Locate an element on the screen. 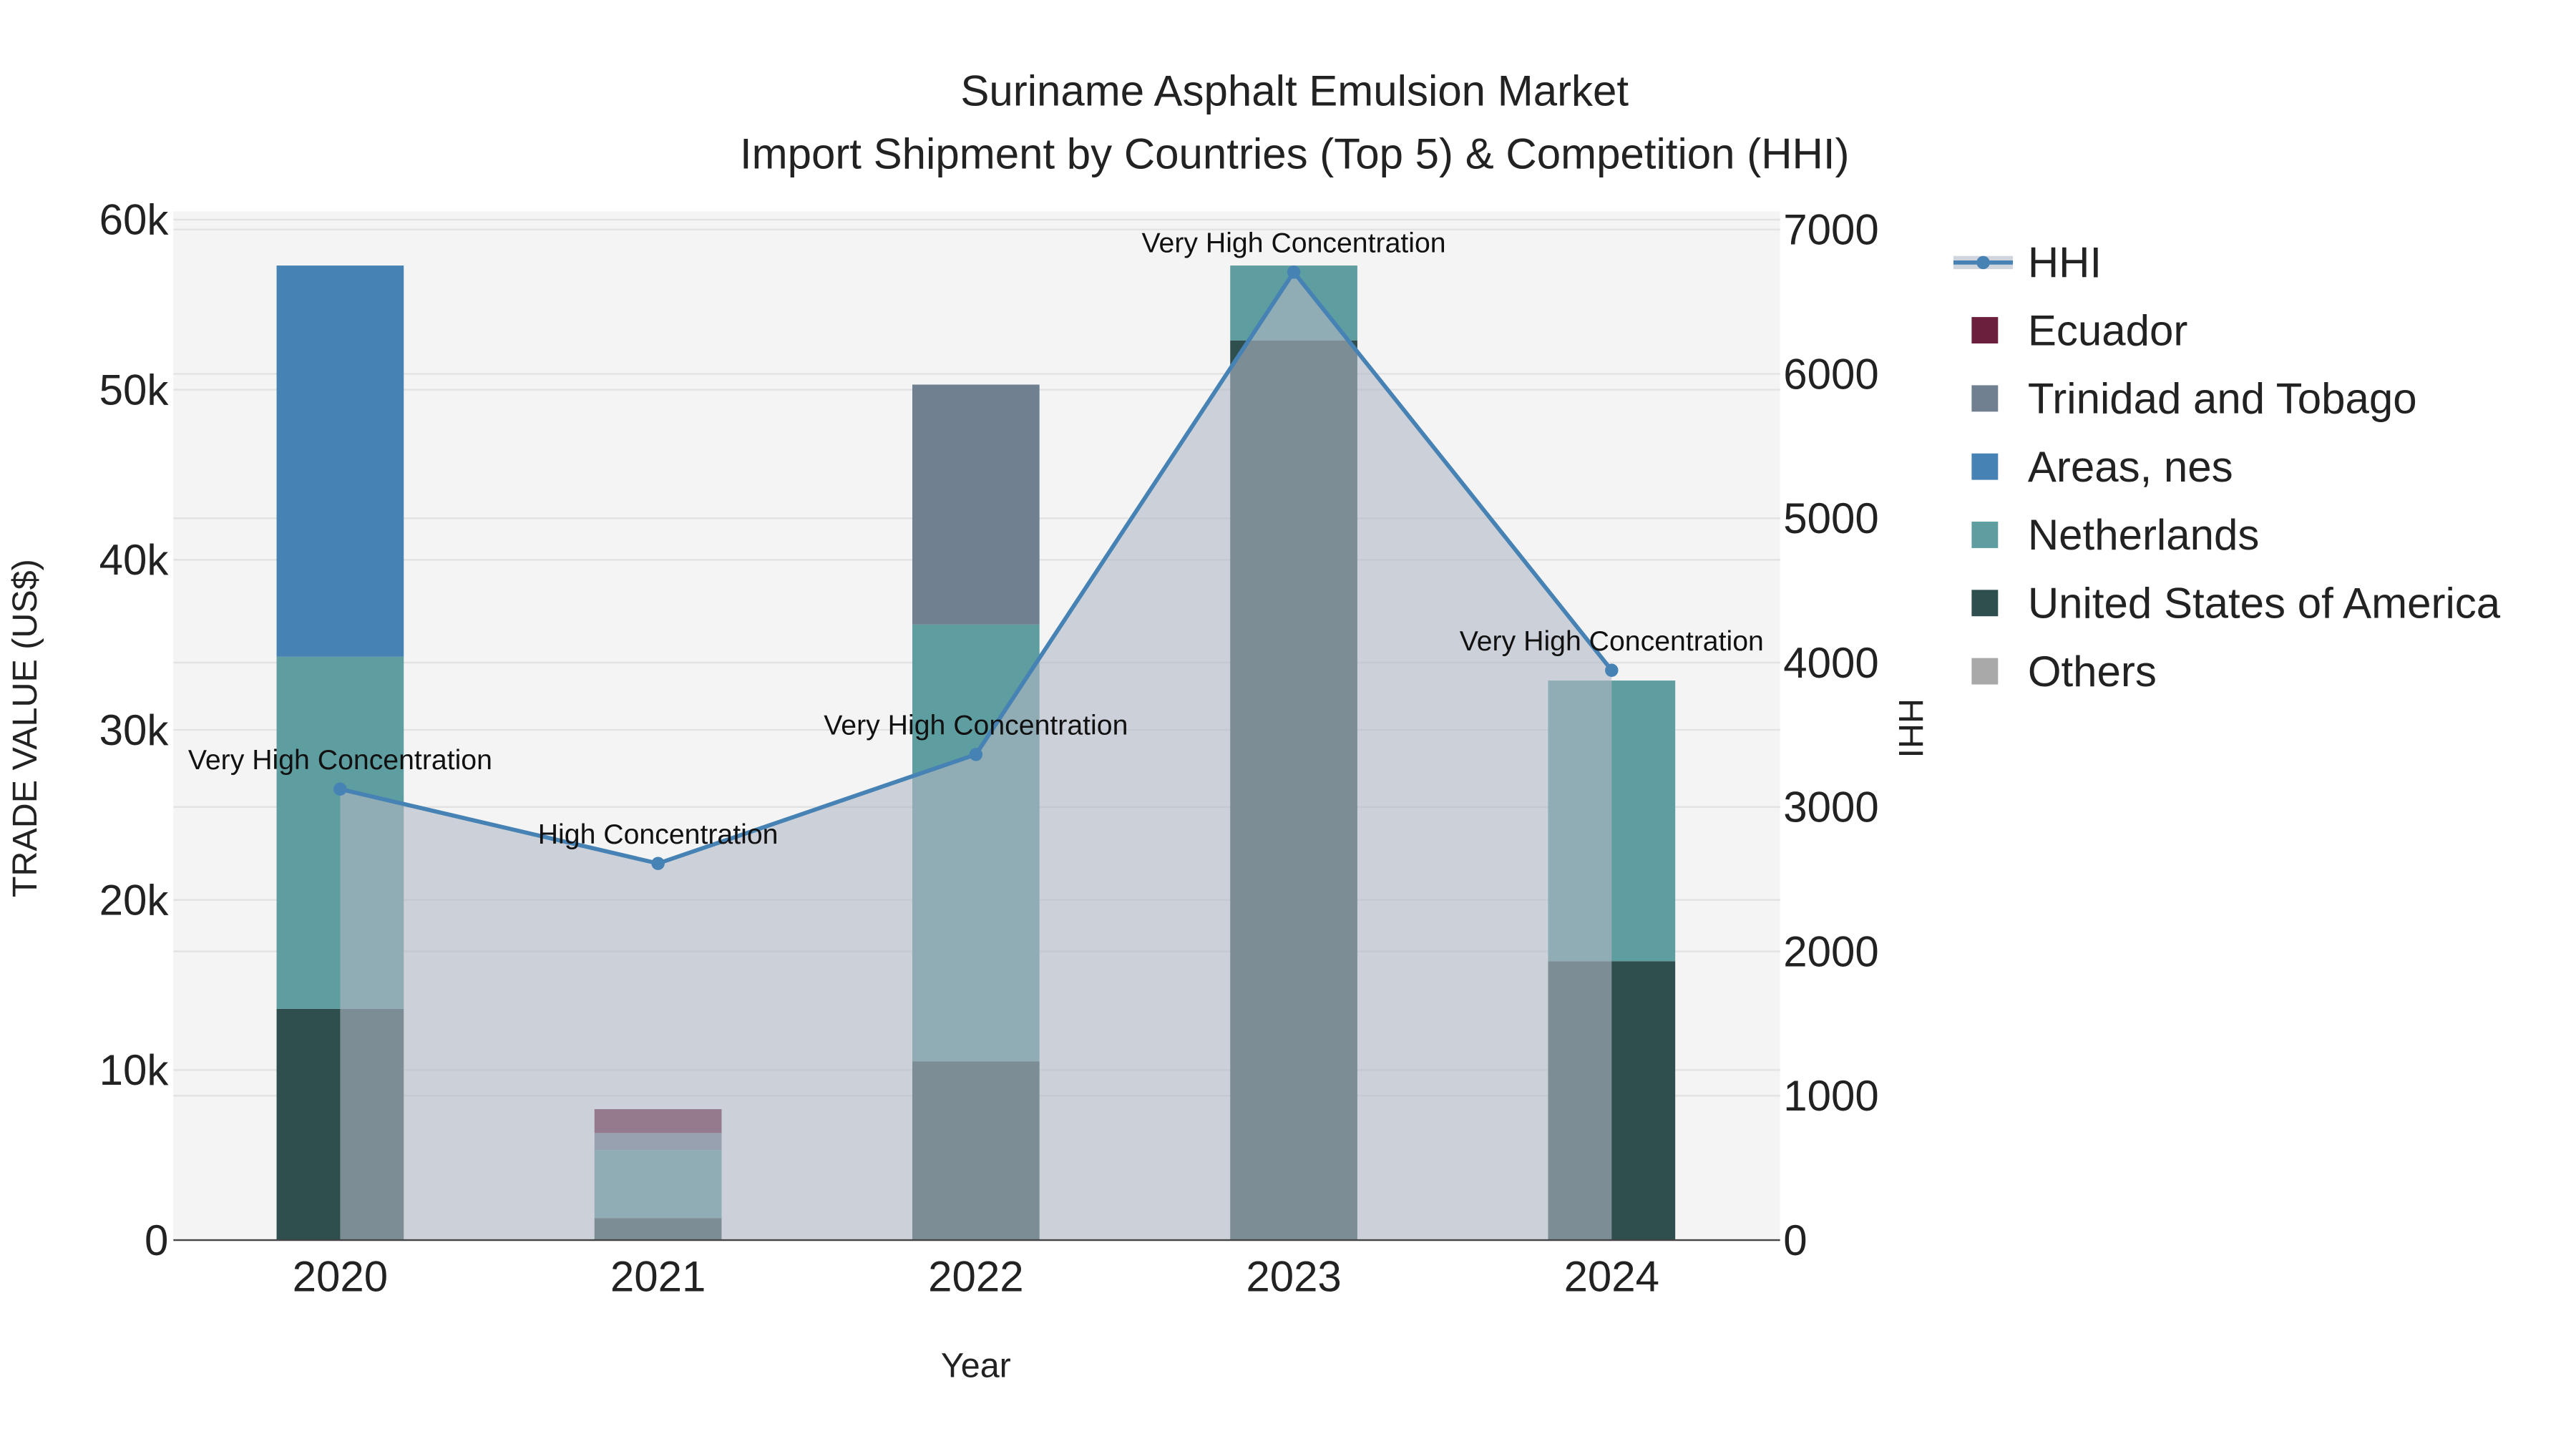 This screenshot has width=2576, height=1449. legend-item-trinidad-and-tobago: Trinidad and Tobago is located at coordinates (2194, 399).